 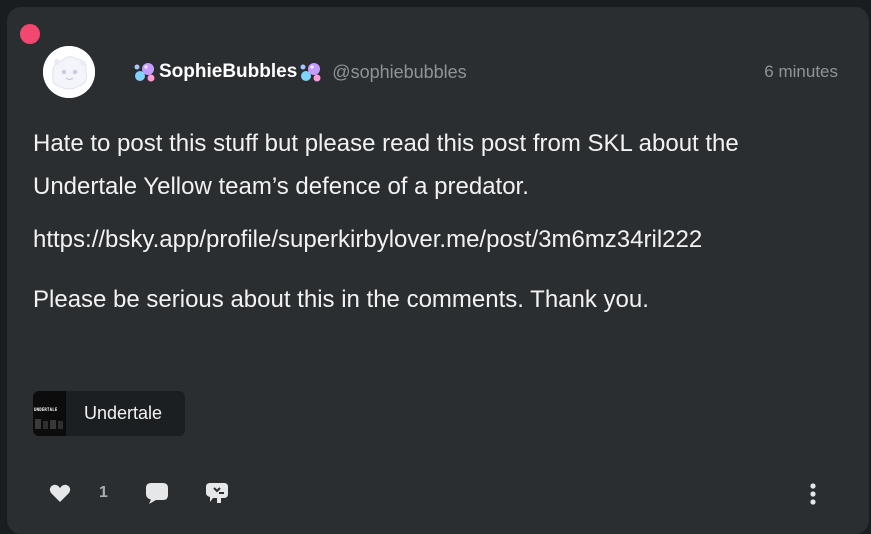 I want to click on tag-thumbnail: UNDERTALE, so click(x=49, y=413).